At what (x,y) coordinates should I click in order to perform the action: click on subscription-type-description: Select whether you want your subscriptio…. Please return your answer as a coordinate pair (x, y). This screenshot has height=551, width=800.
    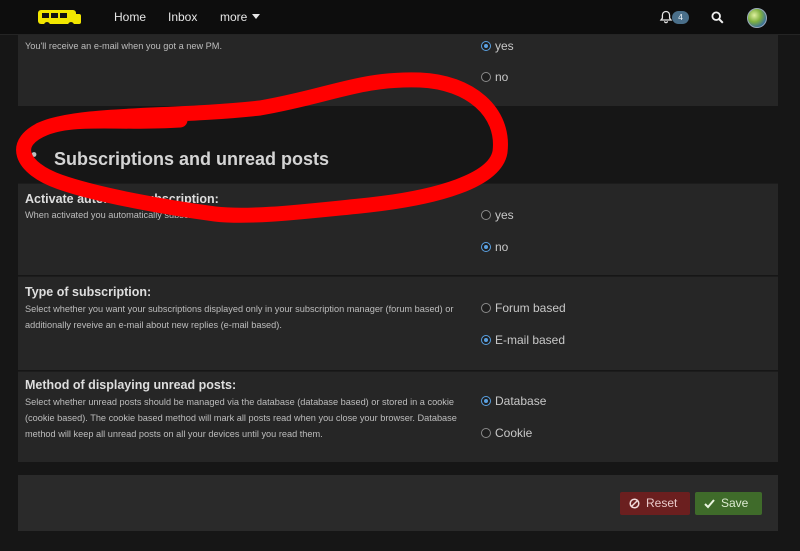
    Looking at the image, I should click on (239, 317).